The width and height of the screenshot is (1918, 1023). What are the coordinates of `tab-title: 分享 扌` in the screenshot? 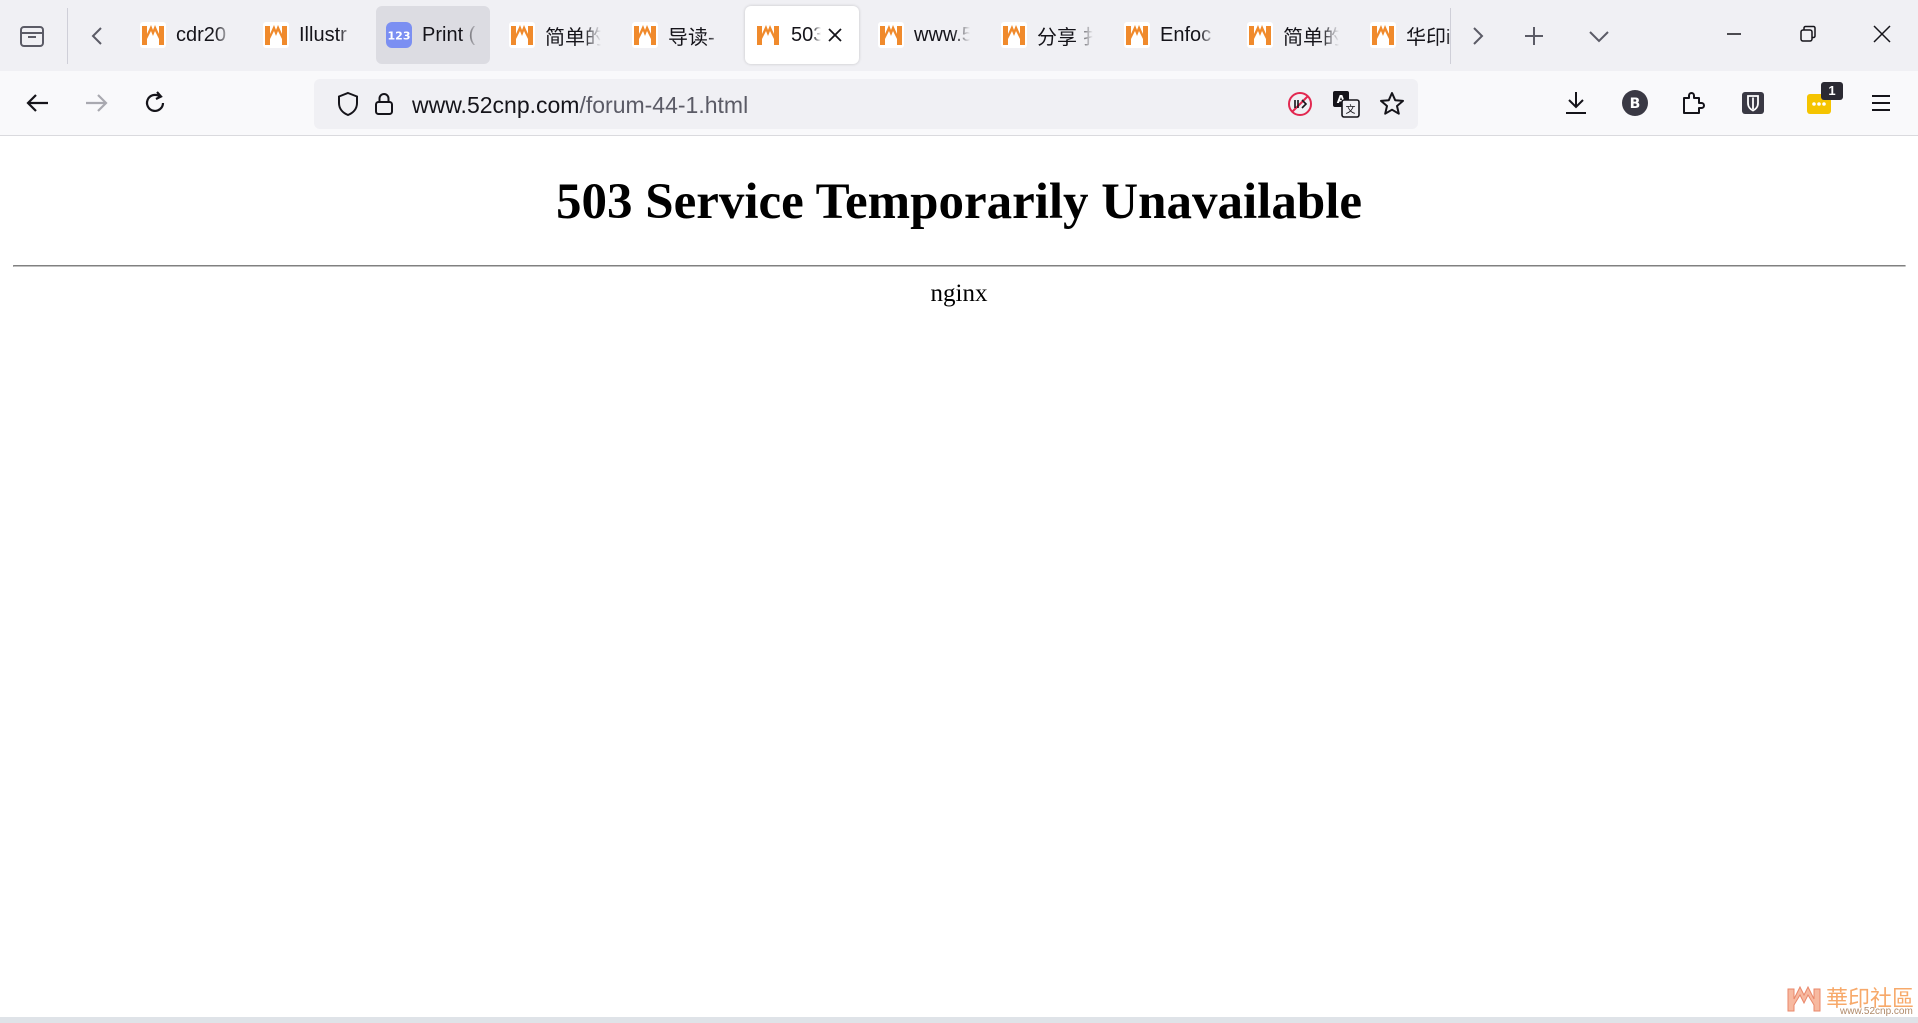 It's located at (1065, 37).